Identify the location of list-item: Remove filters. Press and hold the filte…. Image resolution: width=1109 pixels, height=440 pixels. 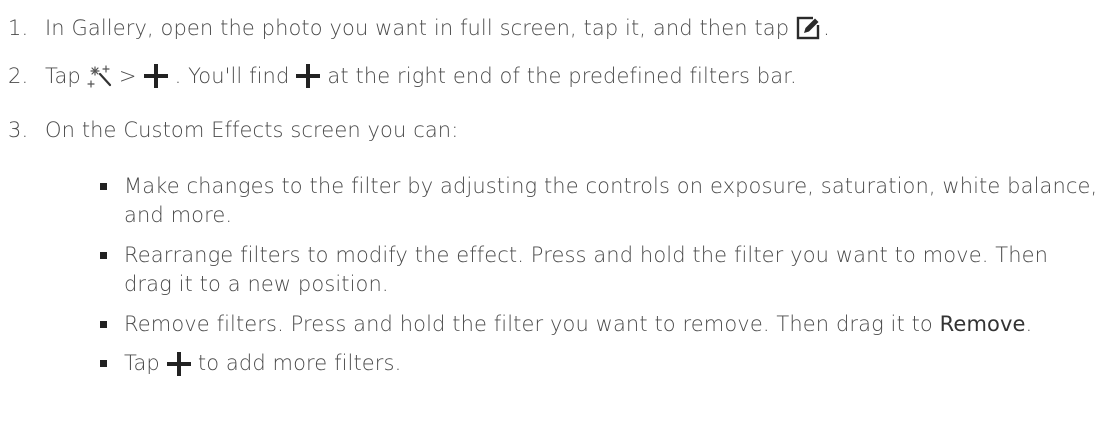
(600, 324).